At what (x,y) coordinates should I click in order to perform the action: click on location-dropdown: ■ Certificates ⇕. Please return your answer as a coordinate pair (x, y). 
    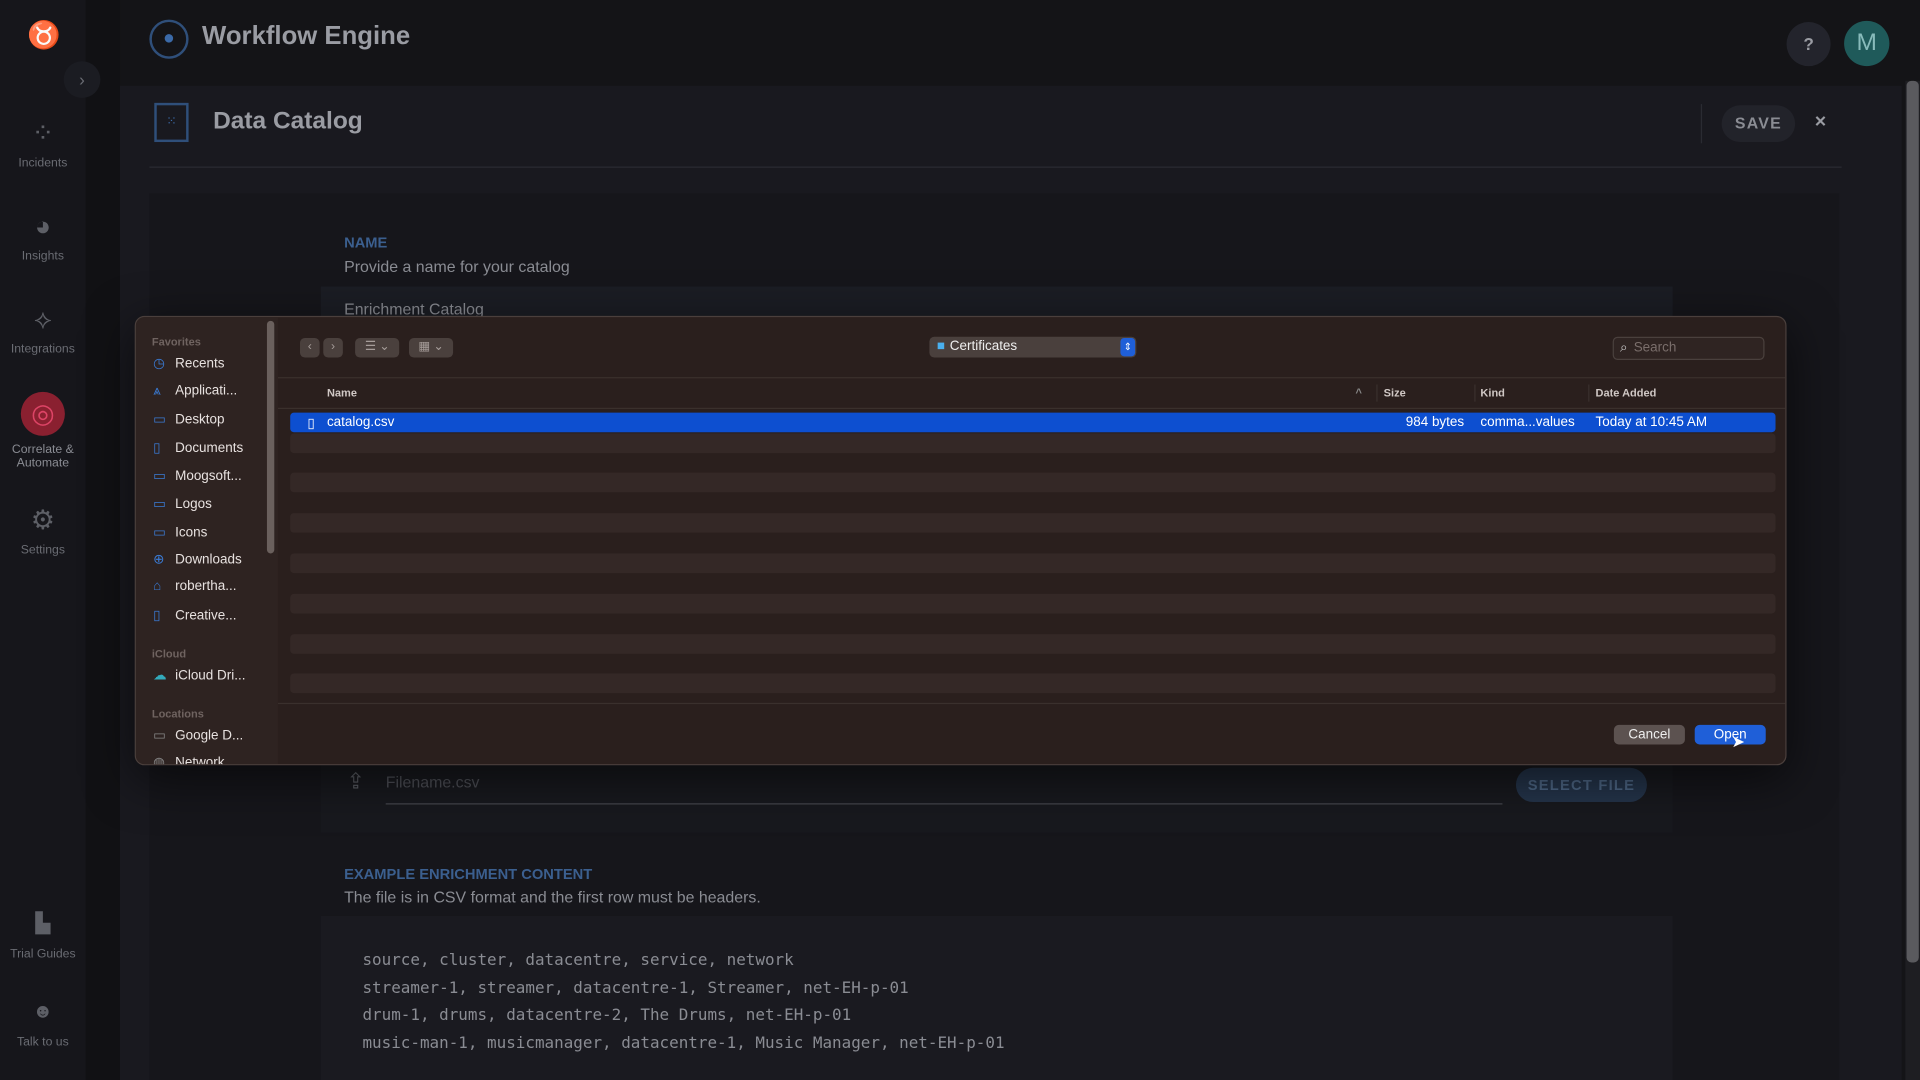
    Looking at the image, I should click on (1033, 347).